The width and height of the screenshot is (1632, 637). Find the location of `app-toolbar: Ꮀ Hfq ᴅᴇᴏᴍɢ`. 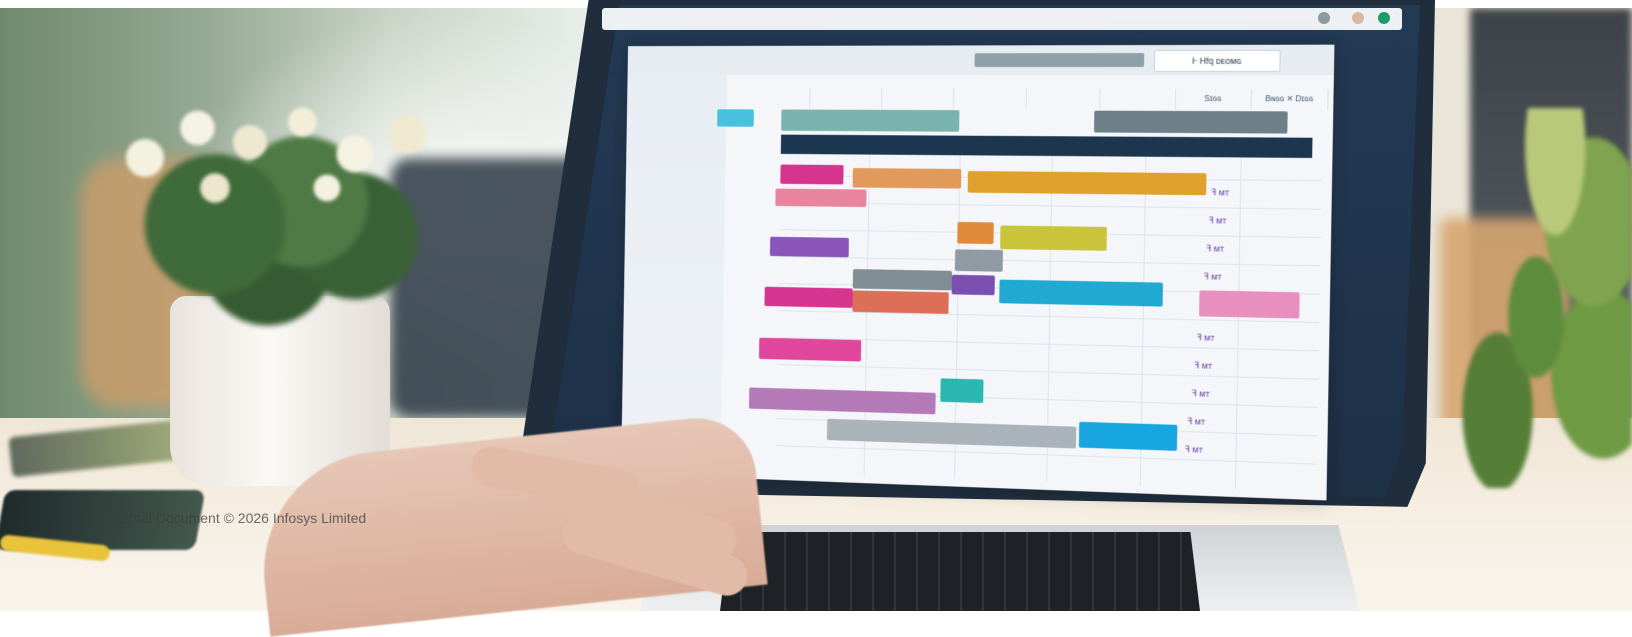

app-toolbar: Ꮀ Hfq ᴅᴇᴏᴍɢ is located at coordinates (981, 60).